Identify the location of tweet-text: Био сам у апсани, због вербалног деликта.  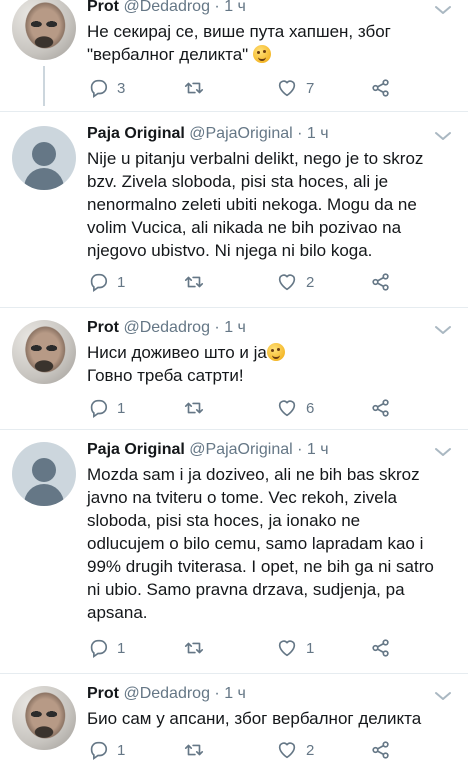
(271, 718).